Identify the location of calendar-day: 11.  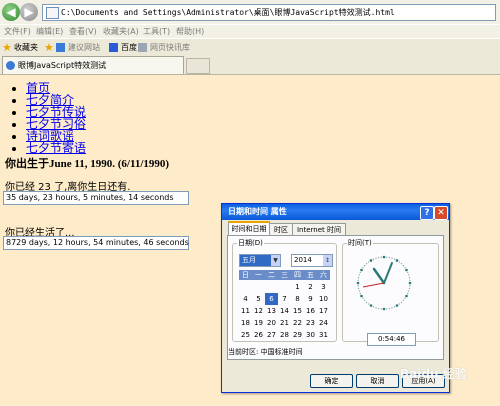
(245, 311).